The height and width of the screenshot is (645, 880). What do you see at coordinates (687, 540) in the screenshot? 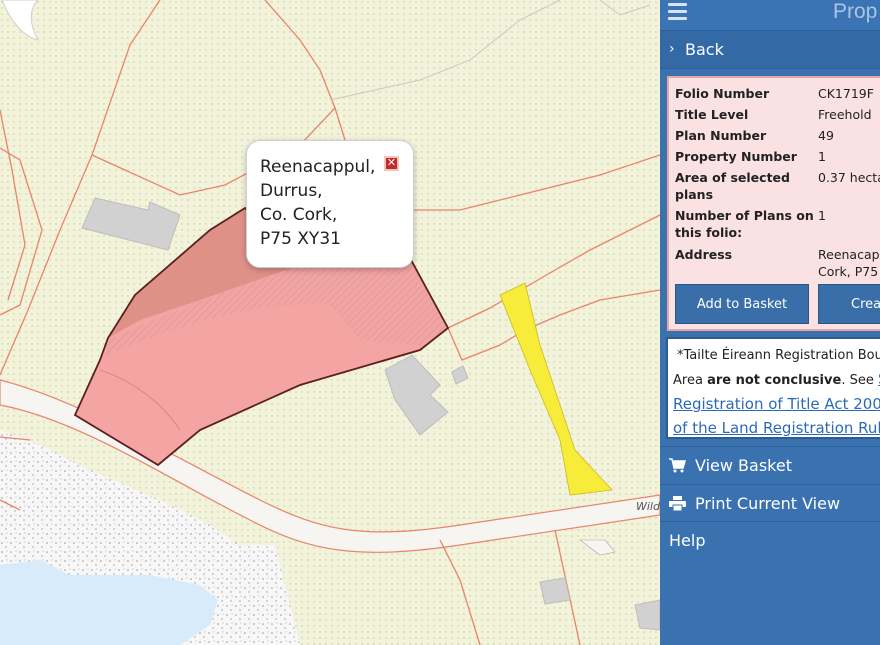
I see `menu-label: Help` at bounding box center [687, 540].